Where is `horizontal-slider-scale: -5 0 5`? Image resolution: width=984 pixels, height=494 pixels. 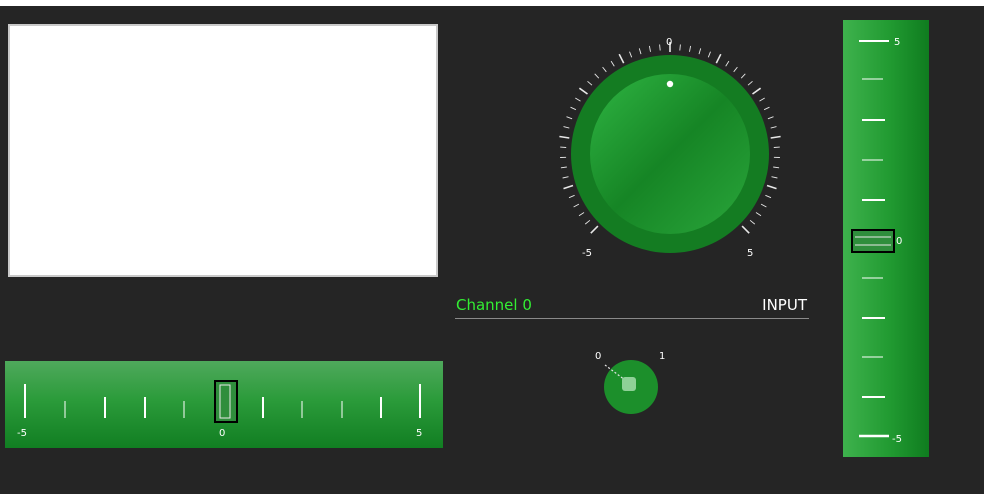
horizontal-slider-scale: -5 0 5 is located at coordinates (219, 409).